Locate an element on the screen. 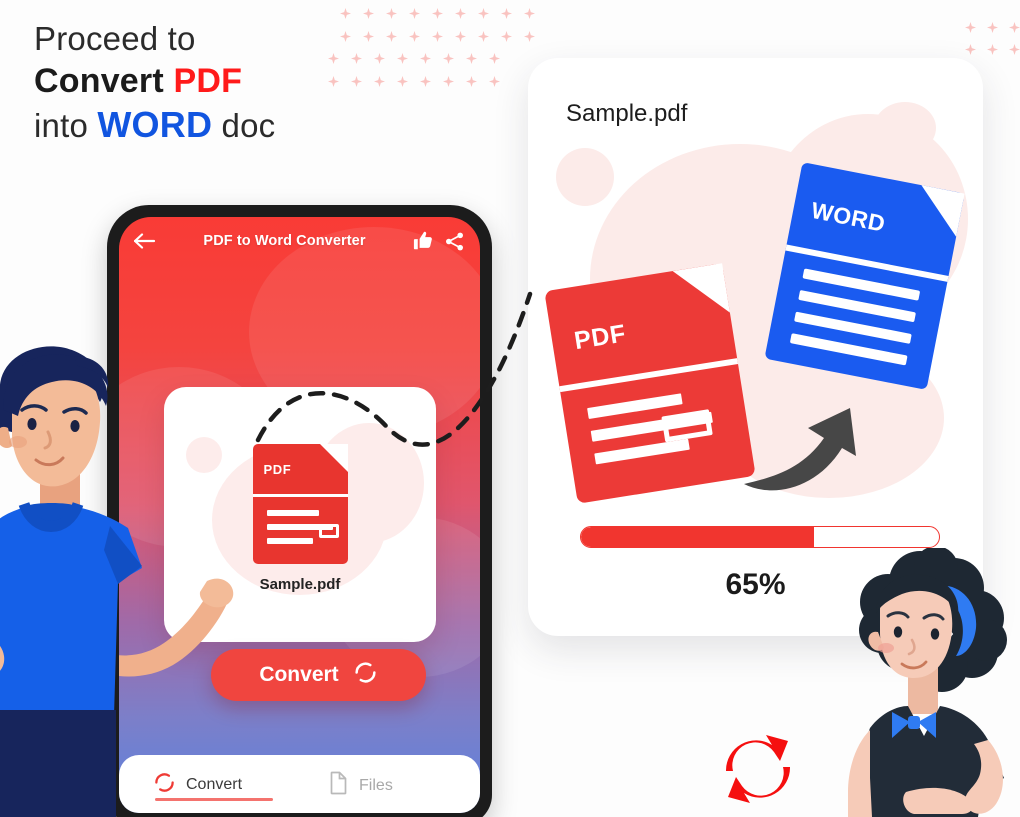 The image size is (1020, 817). headline-line-2: Convert PDF is located at coordinates (244, 81).